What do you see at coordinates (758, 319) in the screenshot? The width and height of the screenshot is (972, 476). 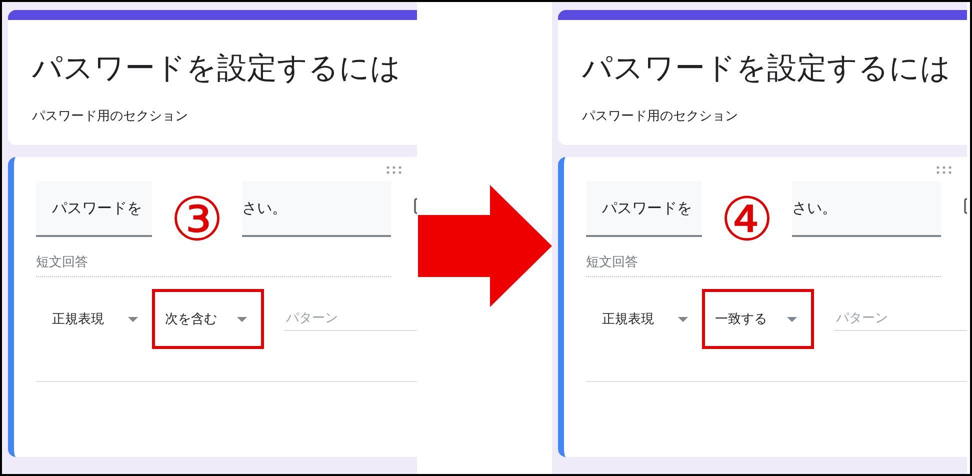 I see `condition-dropdown: 一致する` at bounding box center [758, 319].